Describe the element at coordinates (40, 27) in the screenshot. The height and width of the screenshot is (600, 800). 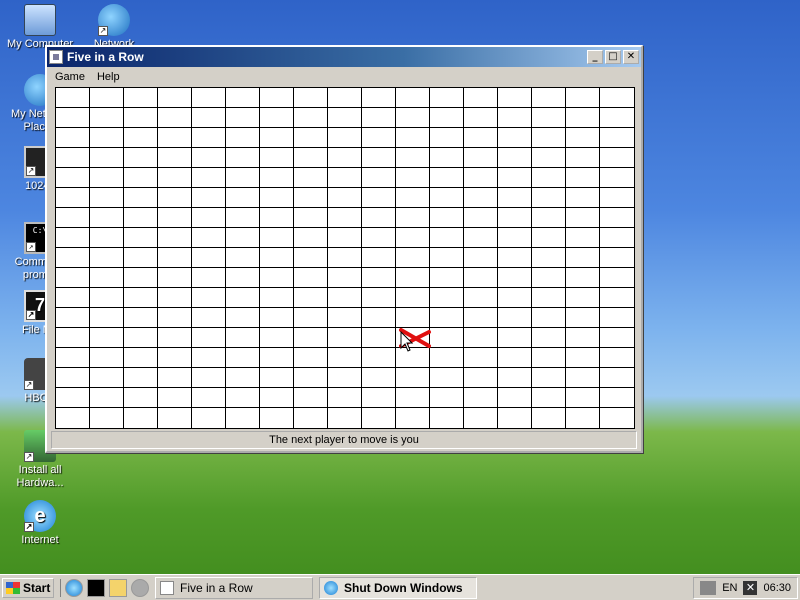
I see `desktop-icon-my-computer: My Computer` at that location.